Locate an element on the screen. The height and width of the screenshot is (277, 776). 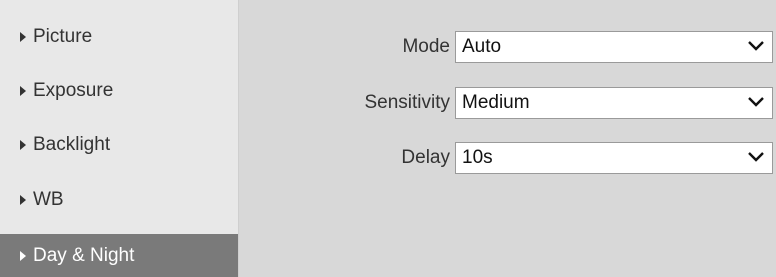
delay-select: 10s is located at coordinates (614, 158).